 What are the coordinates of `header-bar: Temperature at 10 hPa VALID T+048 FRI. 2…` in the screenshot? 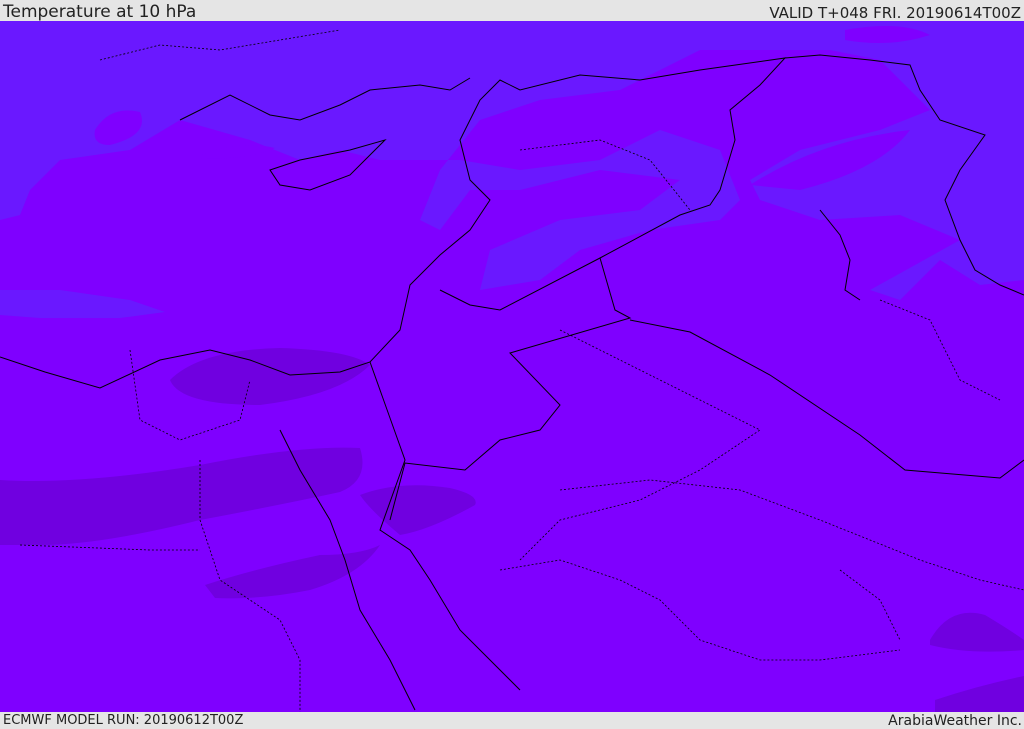 It's located at (512, 10).